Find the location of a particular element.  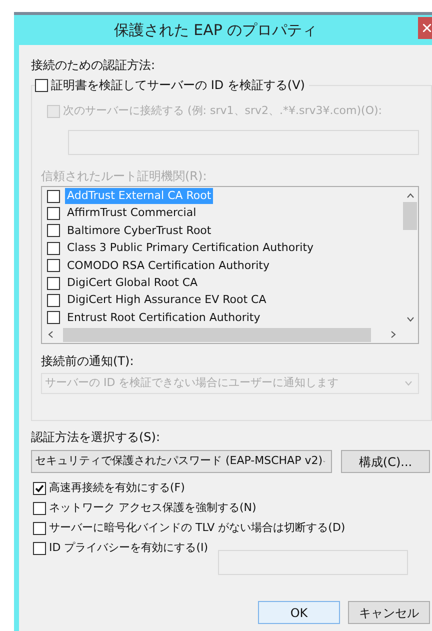

cancel-button: キャンセル is located at coordinates (389, 612).